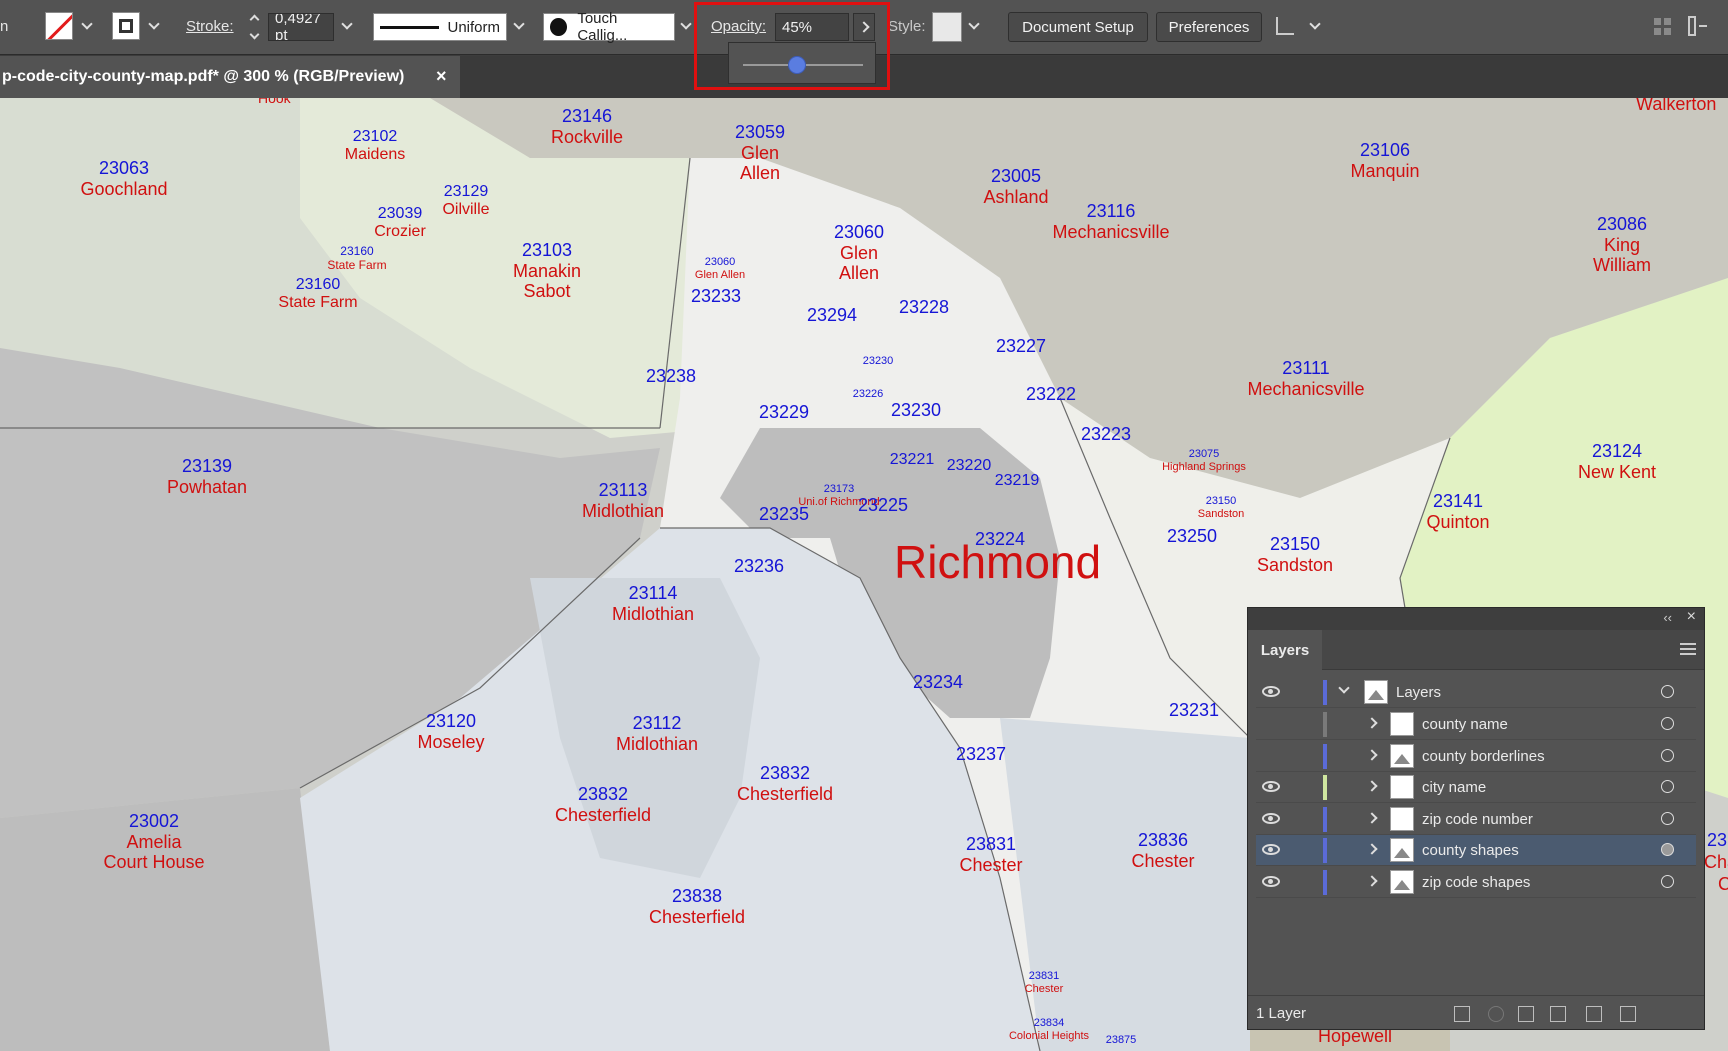 The height and width of the screenshot is (1051, 1728). What do you see at coordinates (587, 136) in the screenshot?
I see `city-name-label: Rockville` at bounding box center [587, 136].